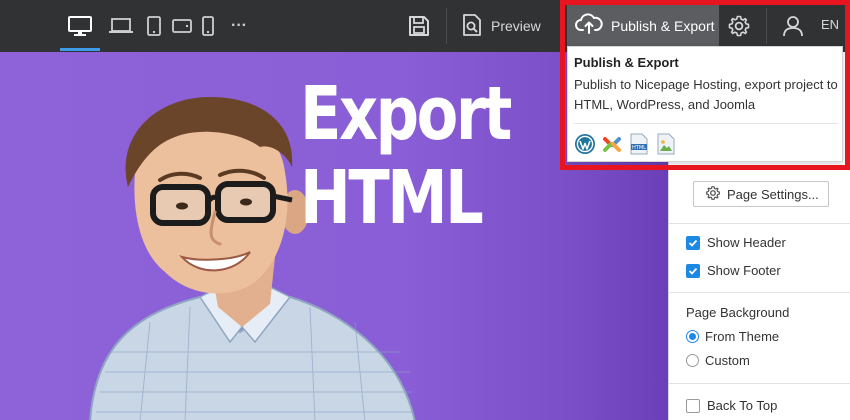 This screenshot has height=420, width=850. Describe the element at coordinates (406, 114) in the screenshot. I see `headline-line-1: Export` at that location.